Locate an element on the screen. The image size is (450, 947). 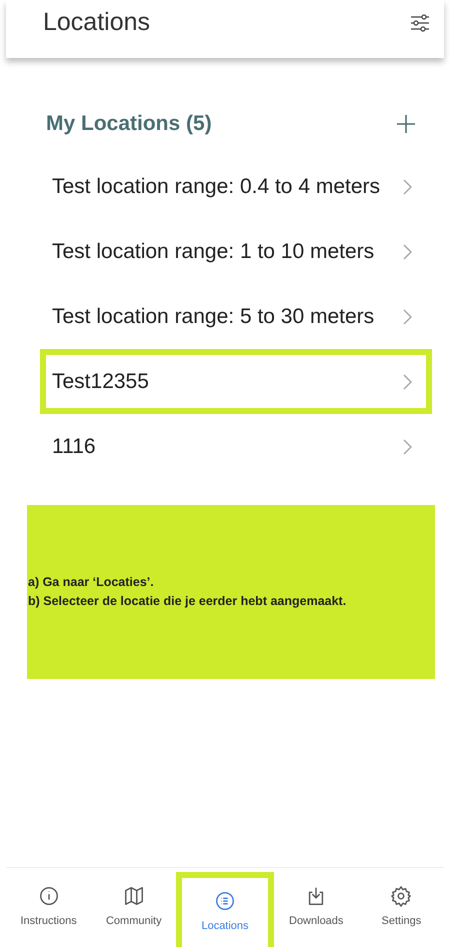
location-row: Test location range: 0.4 to 4 meters is located at coordinates (236, 186).